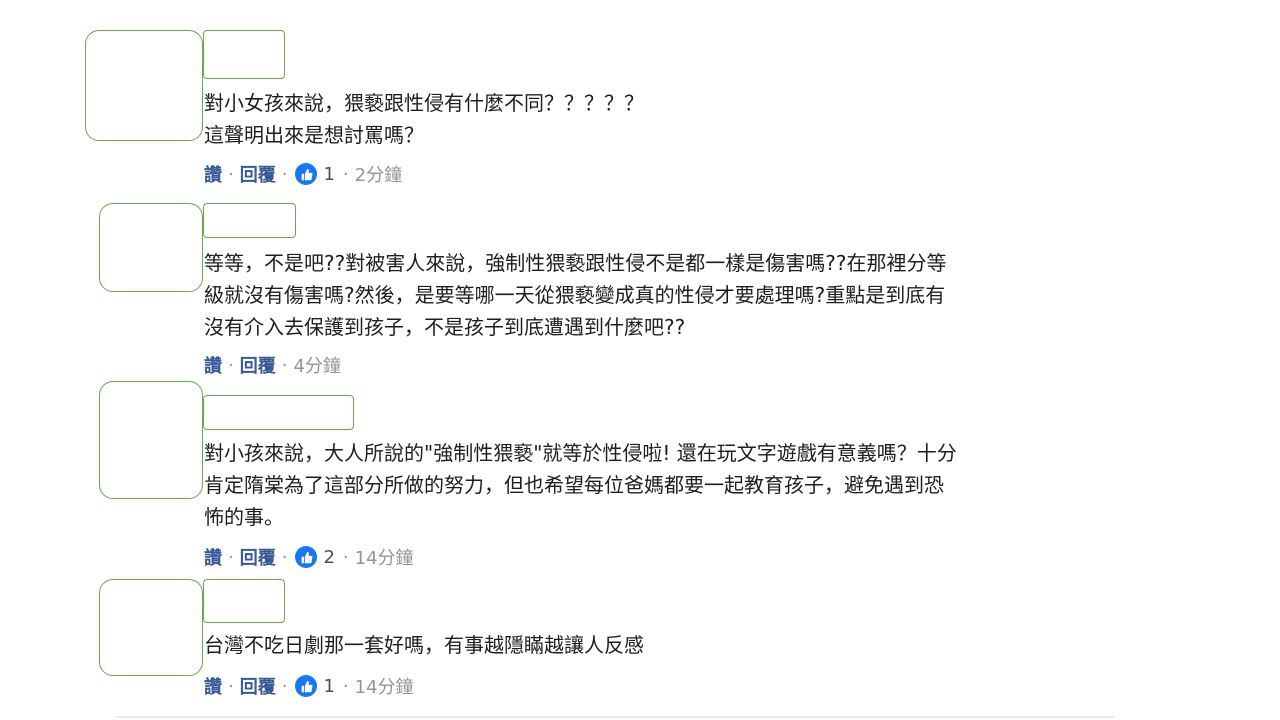 This screenshot has width=1280, height=720. Describe the element at coordinates (328, 557) in the screenshot. I see `reaction-count: 2` at that location.